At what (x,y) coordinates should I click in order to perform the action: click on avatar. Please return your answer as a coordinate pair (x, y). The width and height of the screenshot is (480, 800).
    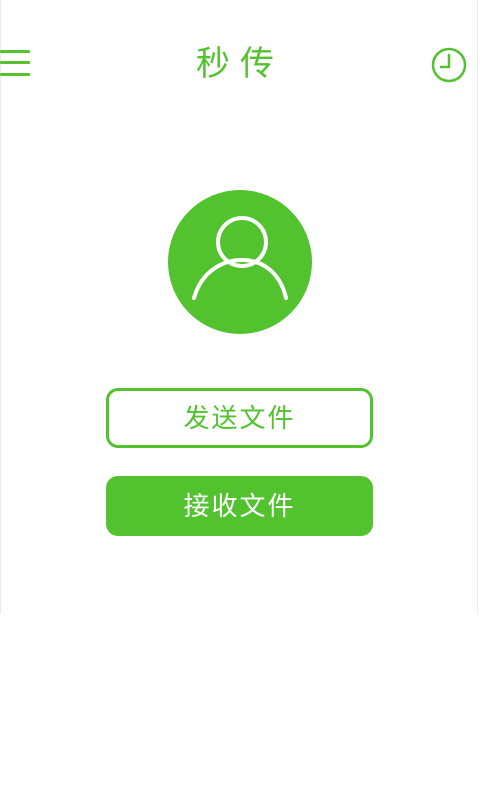
    Looking at the image, I should click on (240, 262).